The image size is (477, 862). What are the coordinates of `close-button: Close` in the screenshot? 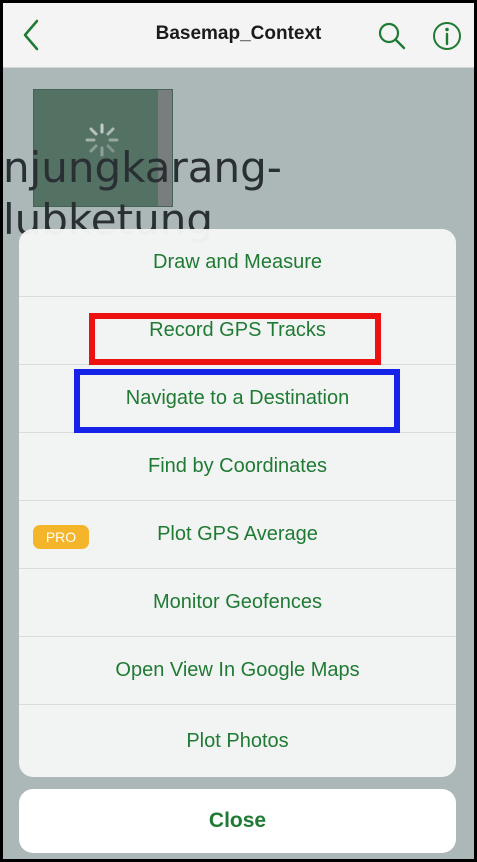 It's located at (237, 821).